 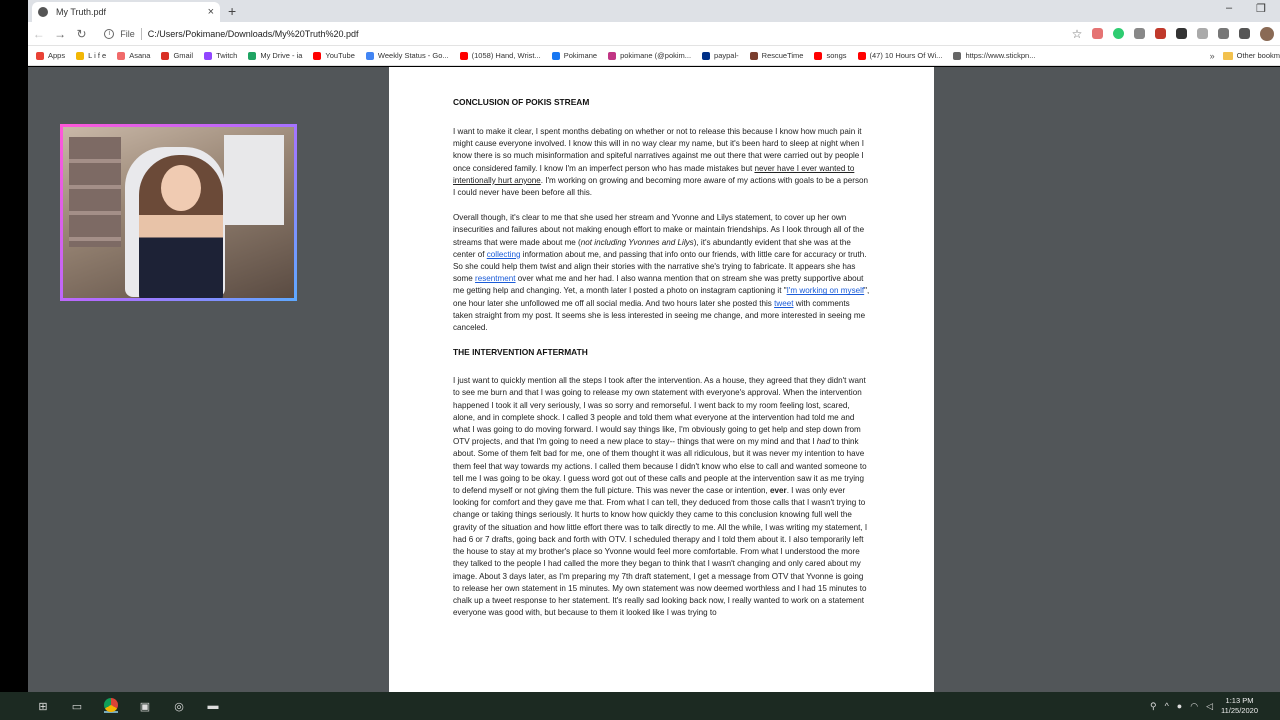 What do you see at coordinates (836, 55) in the screenshot?
I see `bookmark-label: songs` at bounding box center [836, 55].